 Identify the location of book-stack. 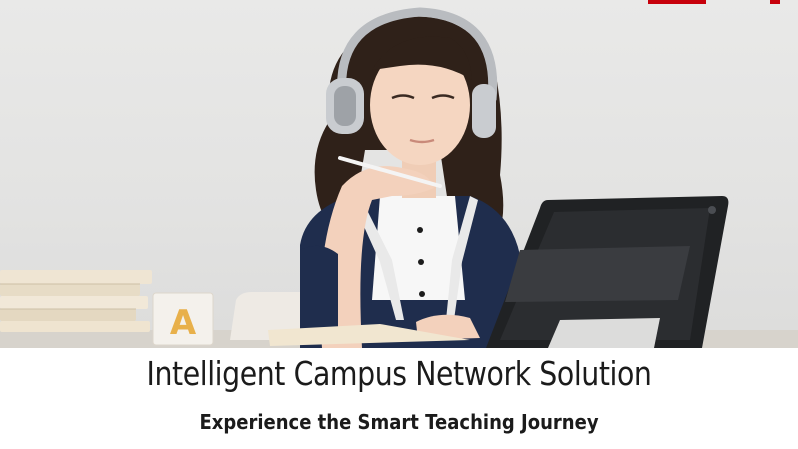
(76, 301).